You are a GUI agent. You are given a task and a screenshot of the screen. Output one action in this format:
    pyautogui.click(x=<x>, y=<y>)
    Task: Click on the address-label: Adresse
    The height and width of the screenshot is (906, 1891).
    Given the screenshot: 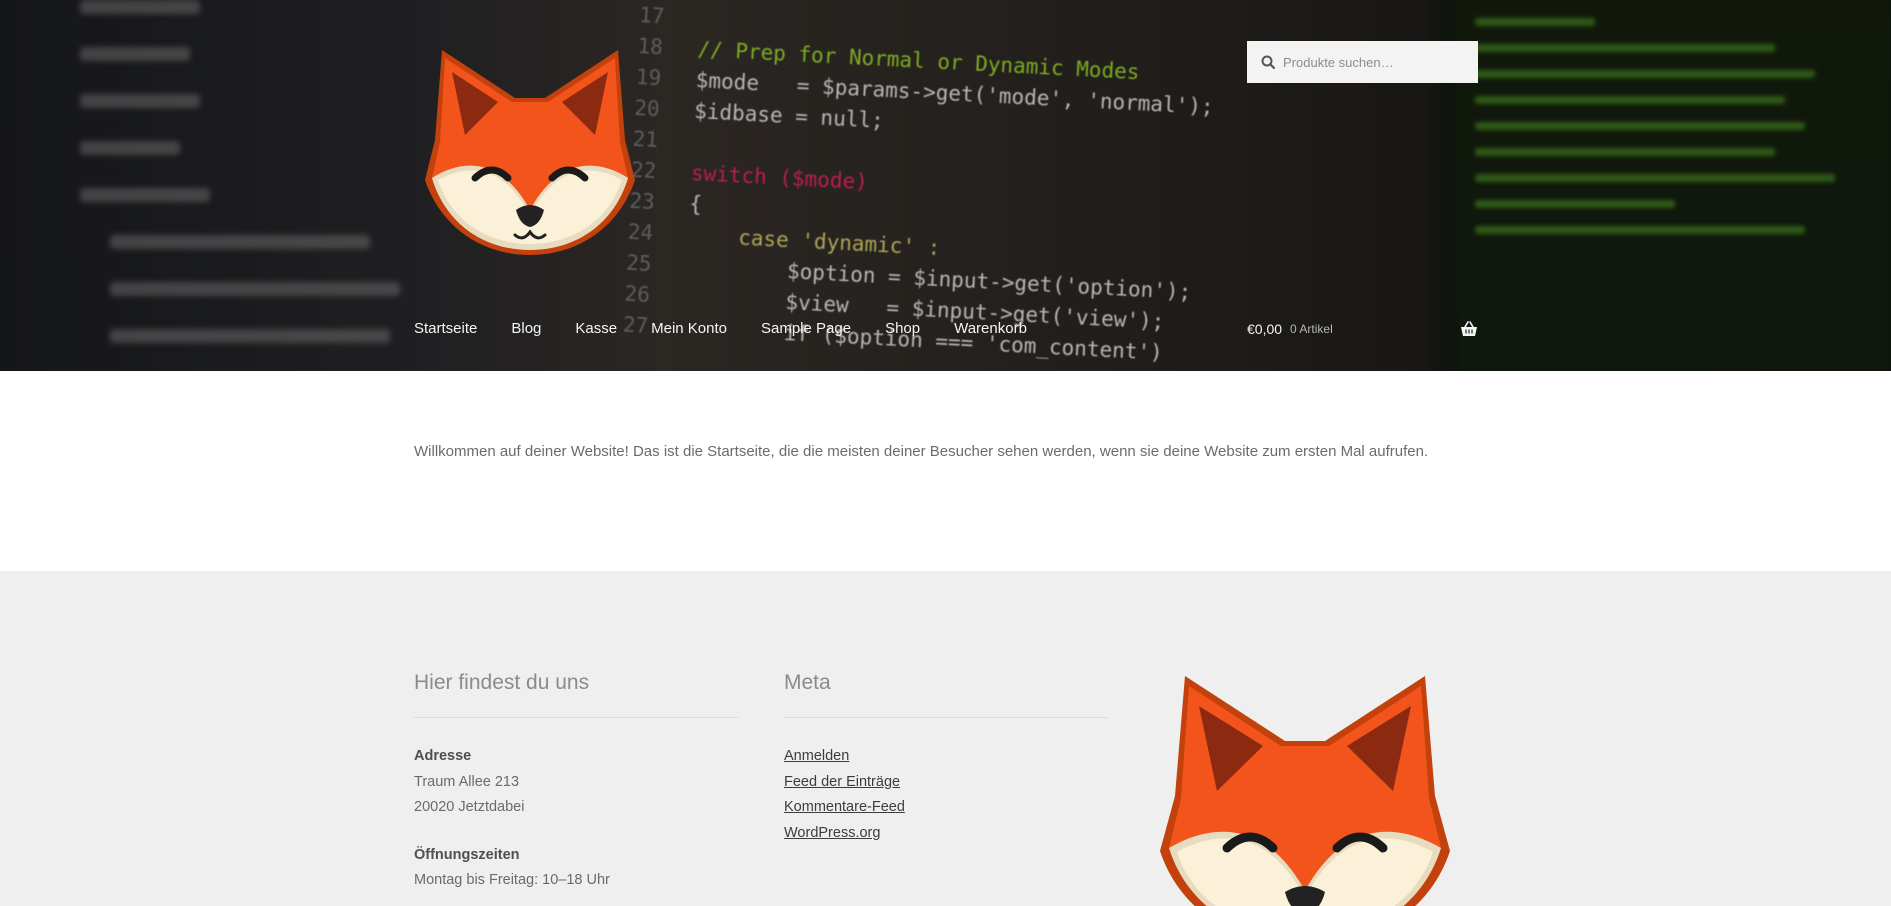 What is the action you would take?
    pyautogui.click(x=443, y=756)
    